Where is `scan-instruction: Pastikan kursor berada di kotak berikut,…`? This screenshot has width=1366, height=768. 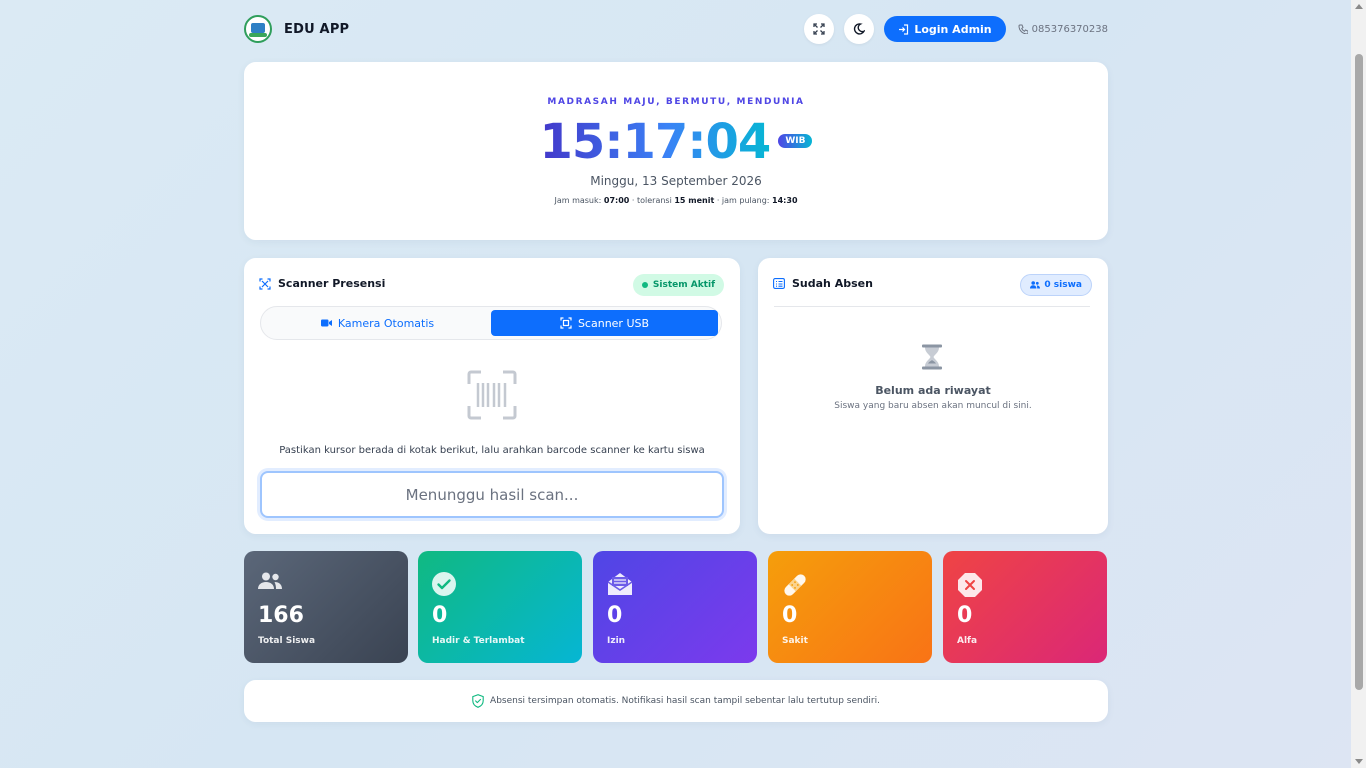
scan-instruction: Pastikan kursor berada di kotak berikut,… is located at coordinates (492, 450).